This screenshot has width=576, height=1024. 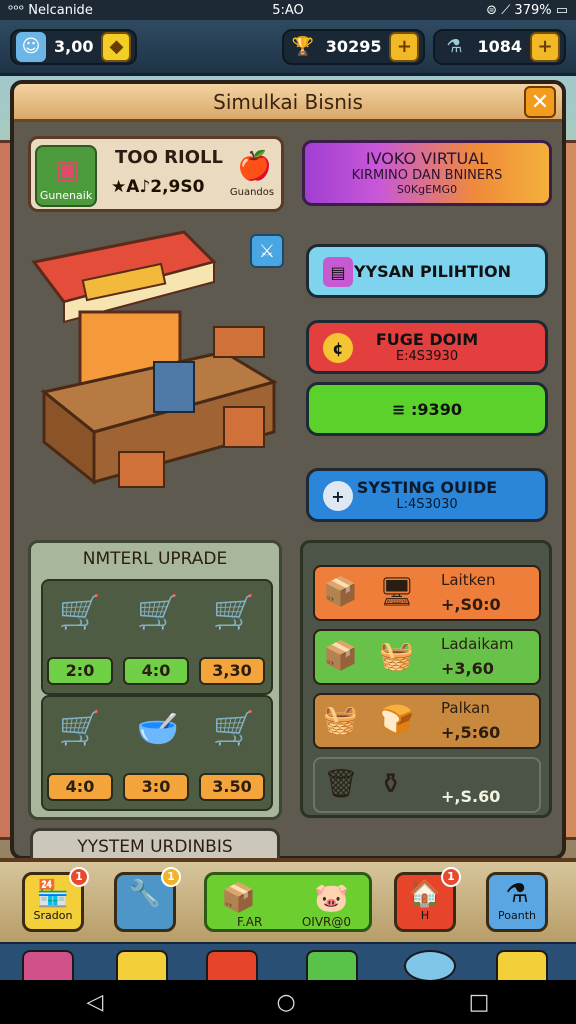 I want to click on upgrade-title: NMTERL UPRADE, so click(x=155, y=559).